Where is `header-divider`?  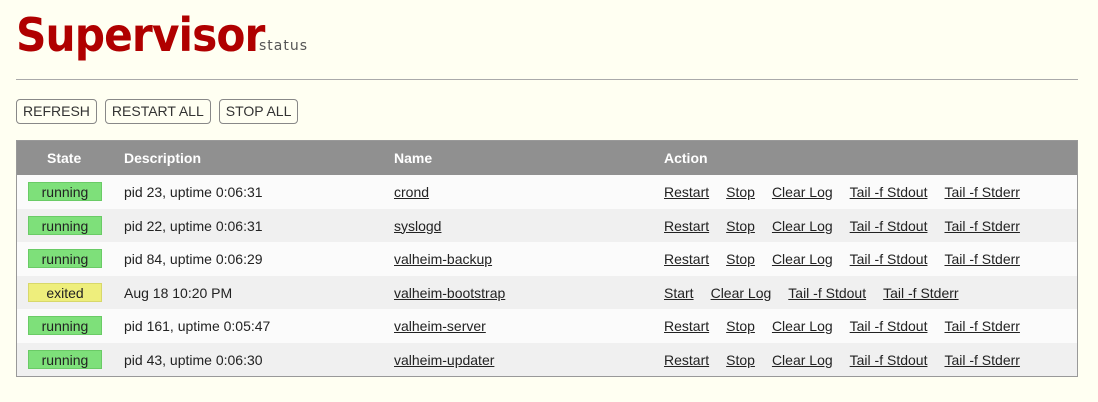
header-divider is located at coordinates (547, 79).